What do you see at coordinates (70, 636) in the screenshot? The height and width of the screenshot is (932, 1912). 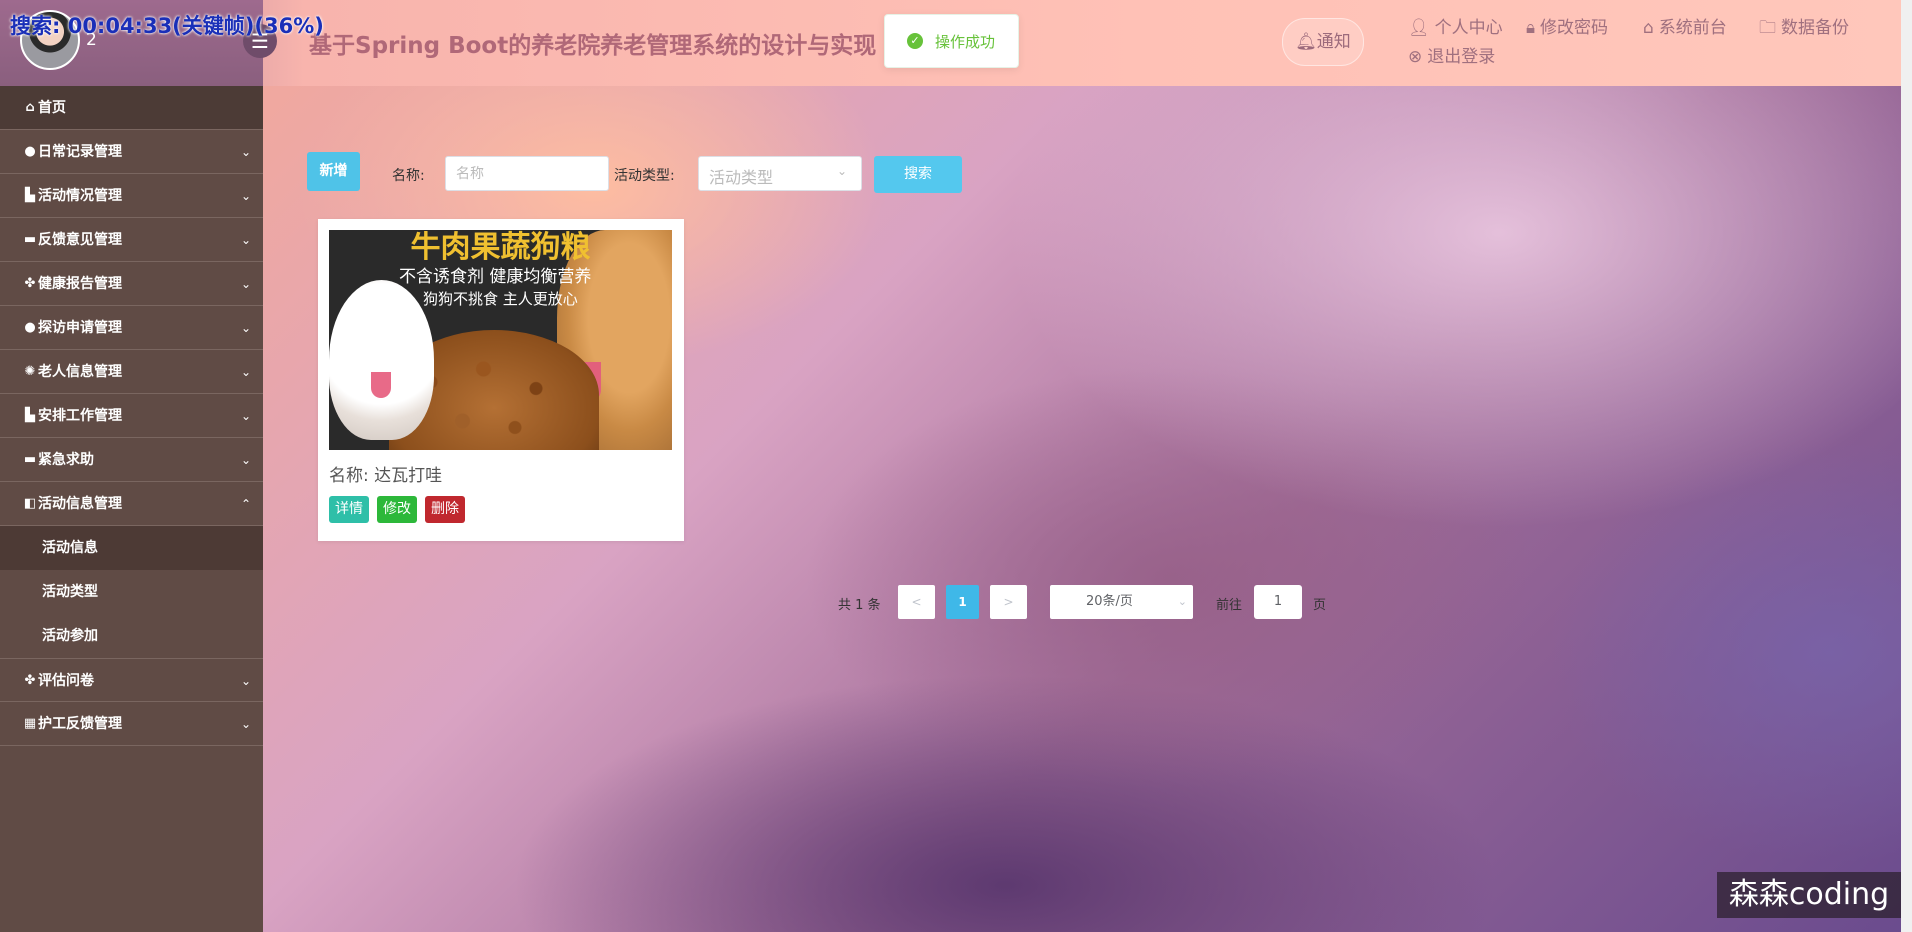 I see `sidebar-subitem-label: 活动参加` at bounding box center [70, 636].